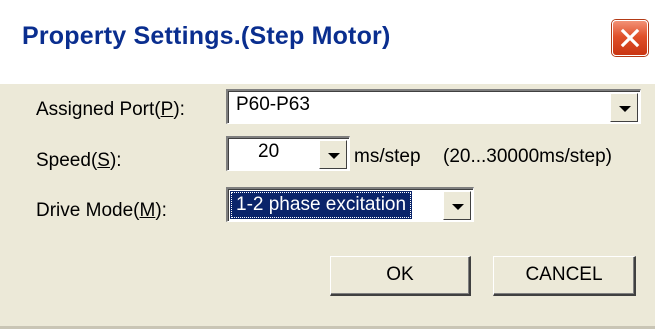  I want to click on ok-button: OK, so click(400, 276).